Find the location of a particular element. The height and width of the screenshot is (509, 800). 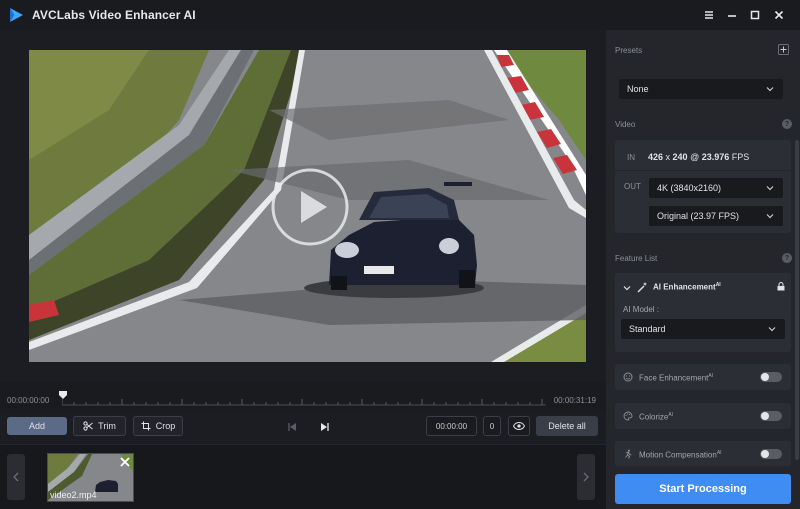

lock-icon is located at coordinates (781, 286).